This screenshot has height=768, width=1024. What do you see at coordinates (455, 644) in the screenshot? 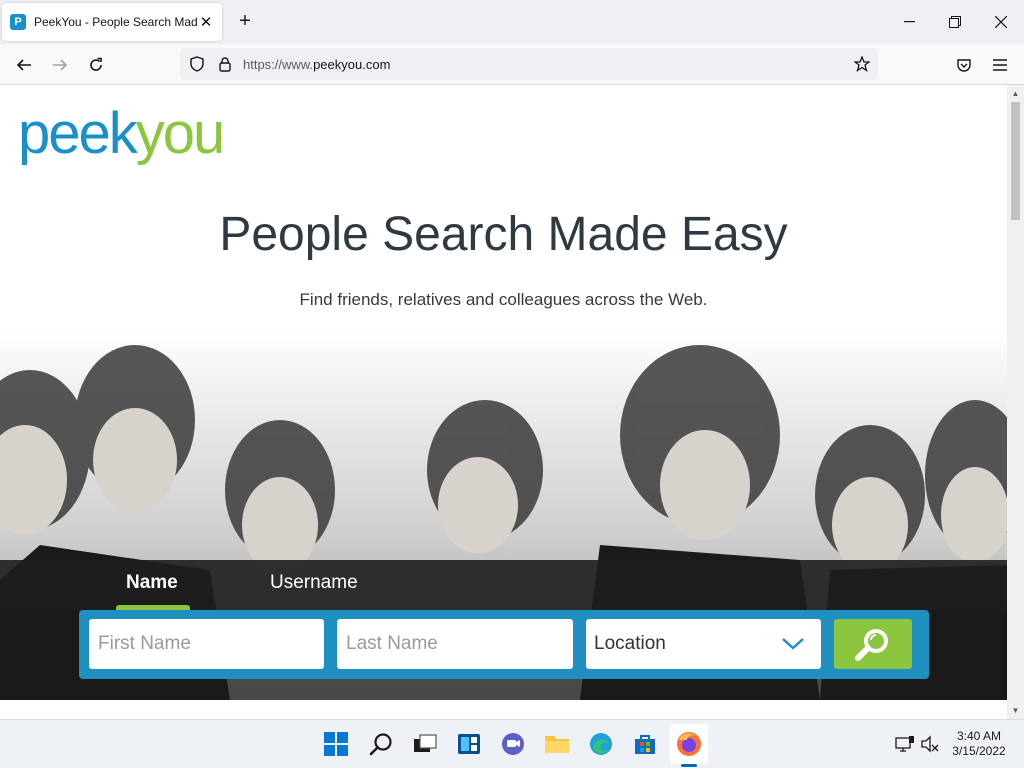
I see `last-name-input` at bounding box center [455, 644].